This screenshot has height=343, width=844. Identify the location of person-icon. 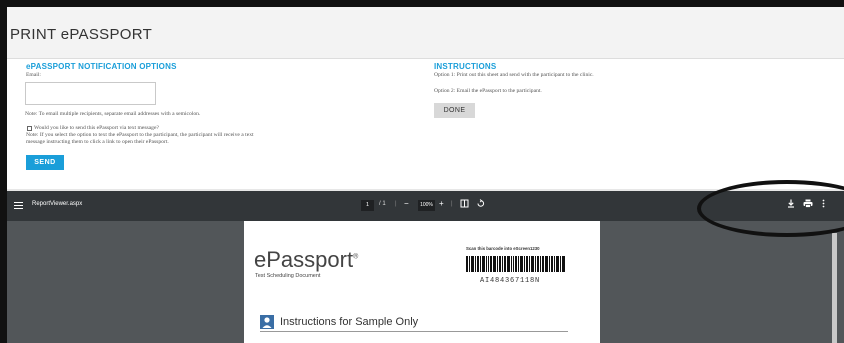
(267, 322).